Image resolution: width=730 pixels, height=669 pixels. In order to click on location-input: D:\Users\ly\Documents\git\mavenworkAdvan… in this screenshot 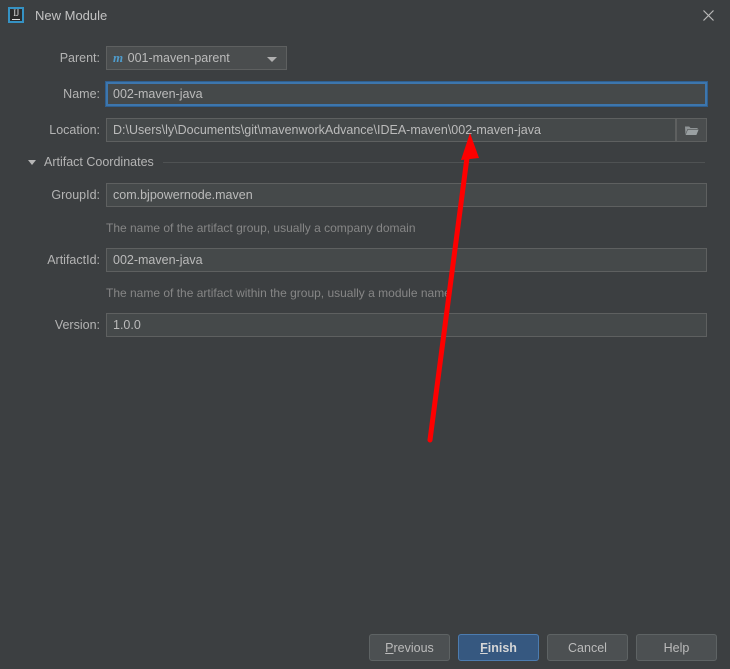, I will do `click(391, 130)`.